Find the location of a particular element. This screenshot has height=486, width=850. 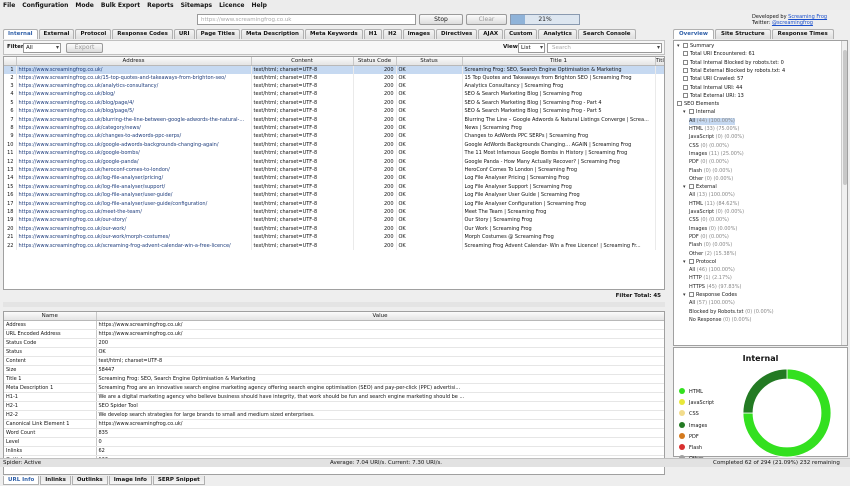

tree-node-all: All (44) (100.00%) is located at coordinates (712, 121).